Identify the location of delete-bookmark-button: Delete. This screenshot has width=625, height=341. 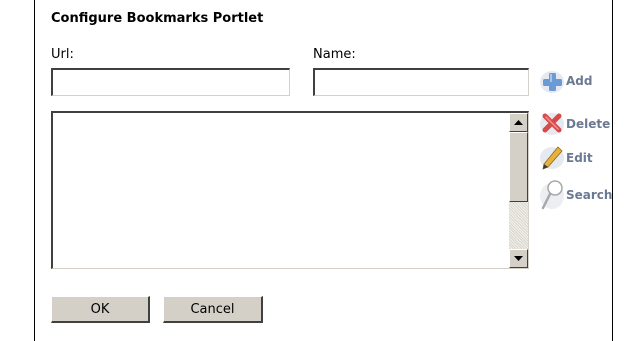
(574, 124).